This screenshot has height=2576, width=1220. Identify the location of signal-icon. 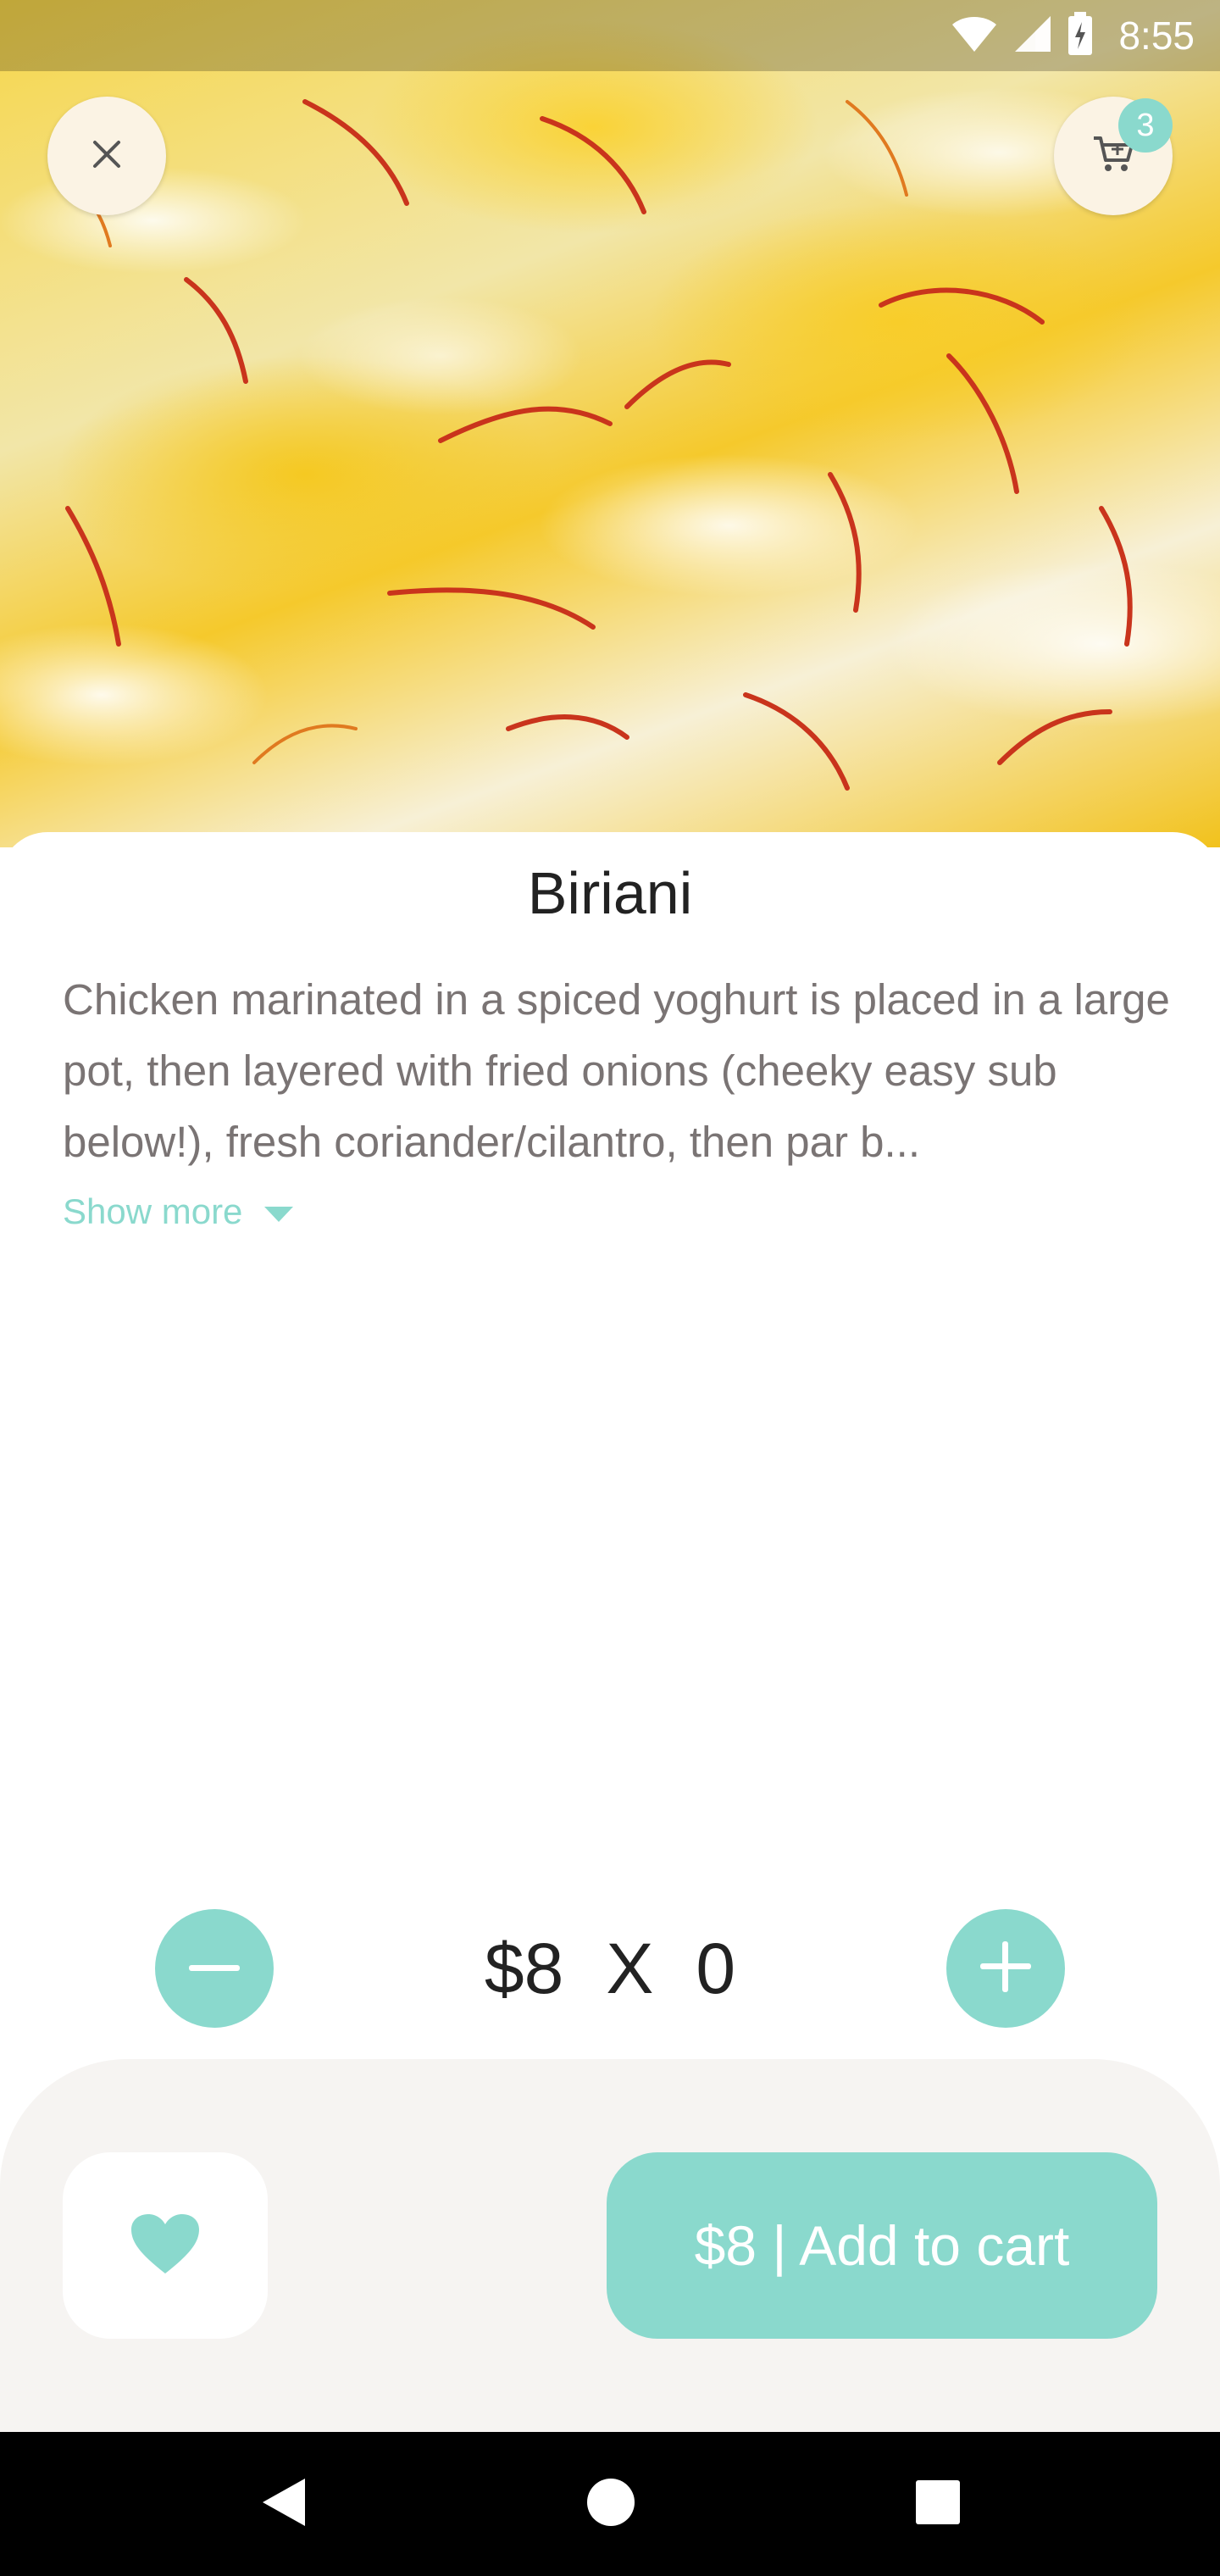
(1032, 36).